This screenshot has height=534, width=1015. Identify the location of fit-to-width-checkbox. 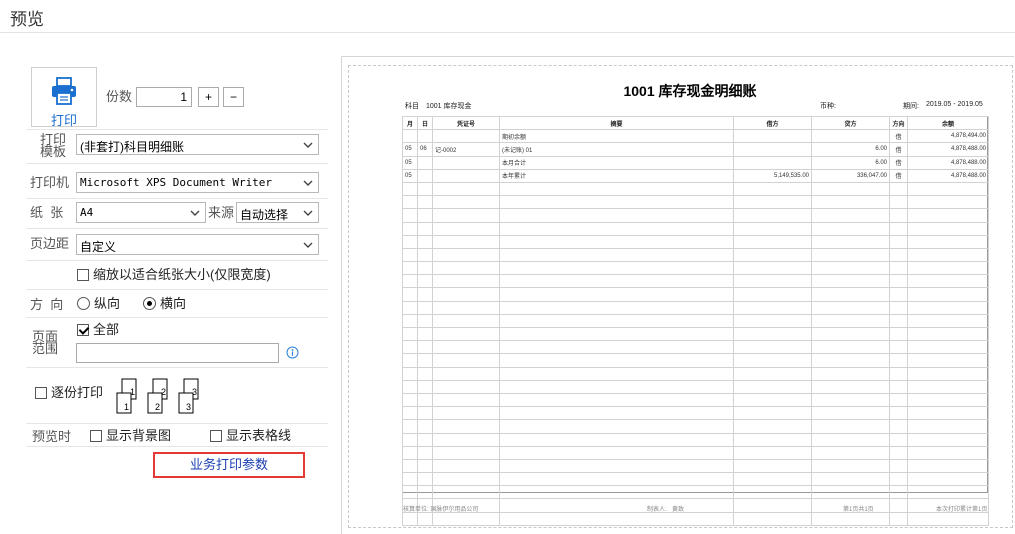
(83, 275).